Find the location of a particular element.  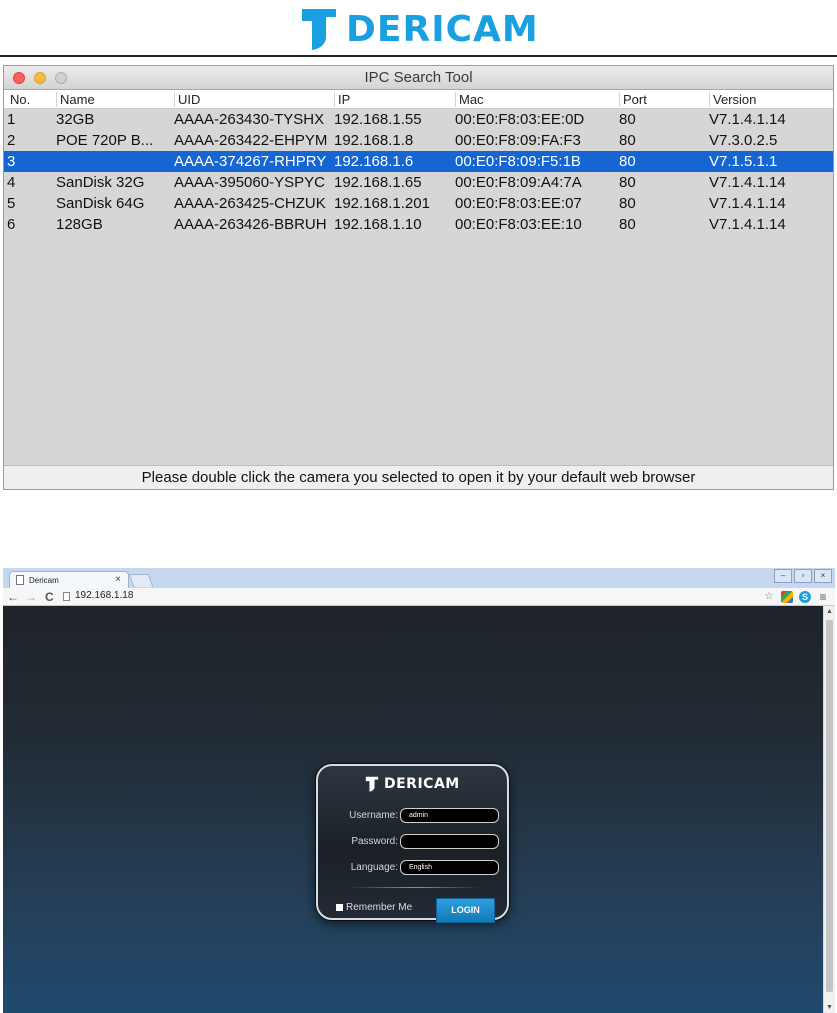

tab-title: Dericam is located at coordinates (44, 580).